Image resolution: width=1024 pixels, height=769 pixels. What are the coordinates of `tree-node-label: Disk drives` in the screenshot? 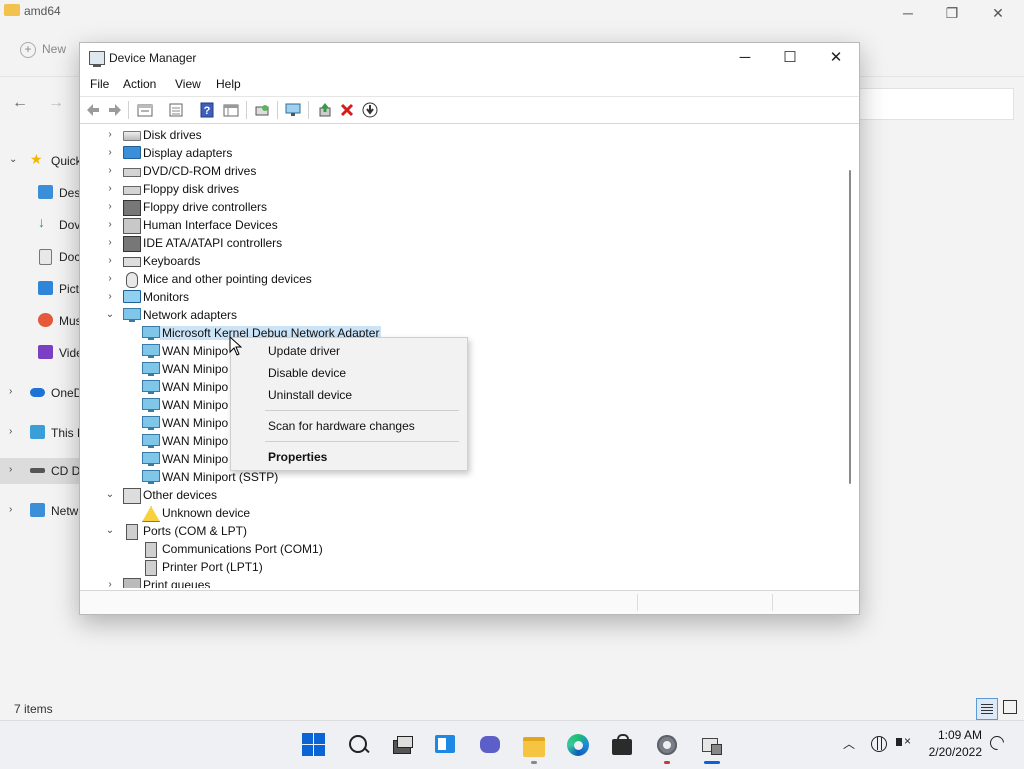 It's located at (172, 135).